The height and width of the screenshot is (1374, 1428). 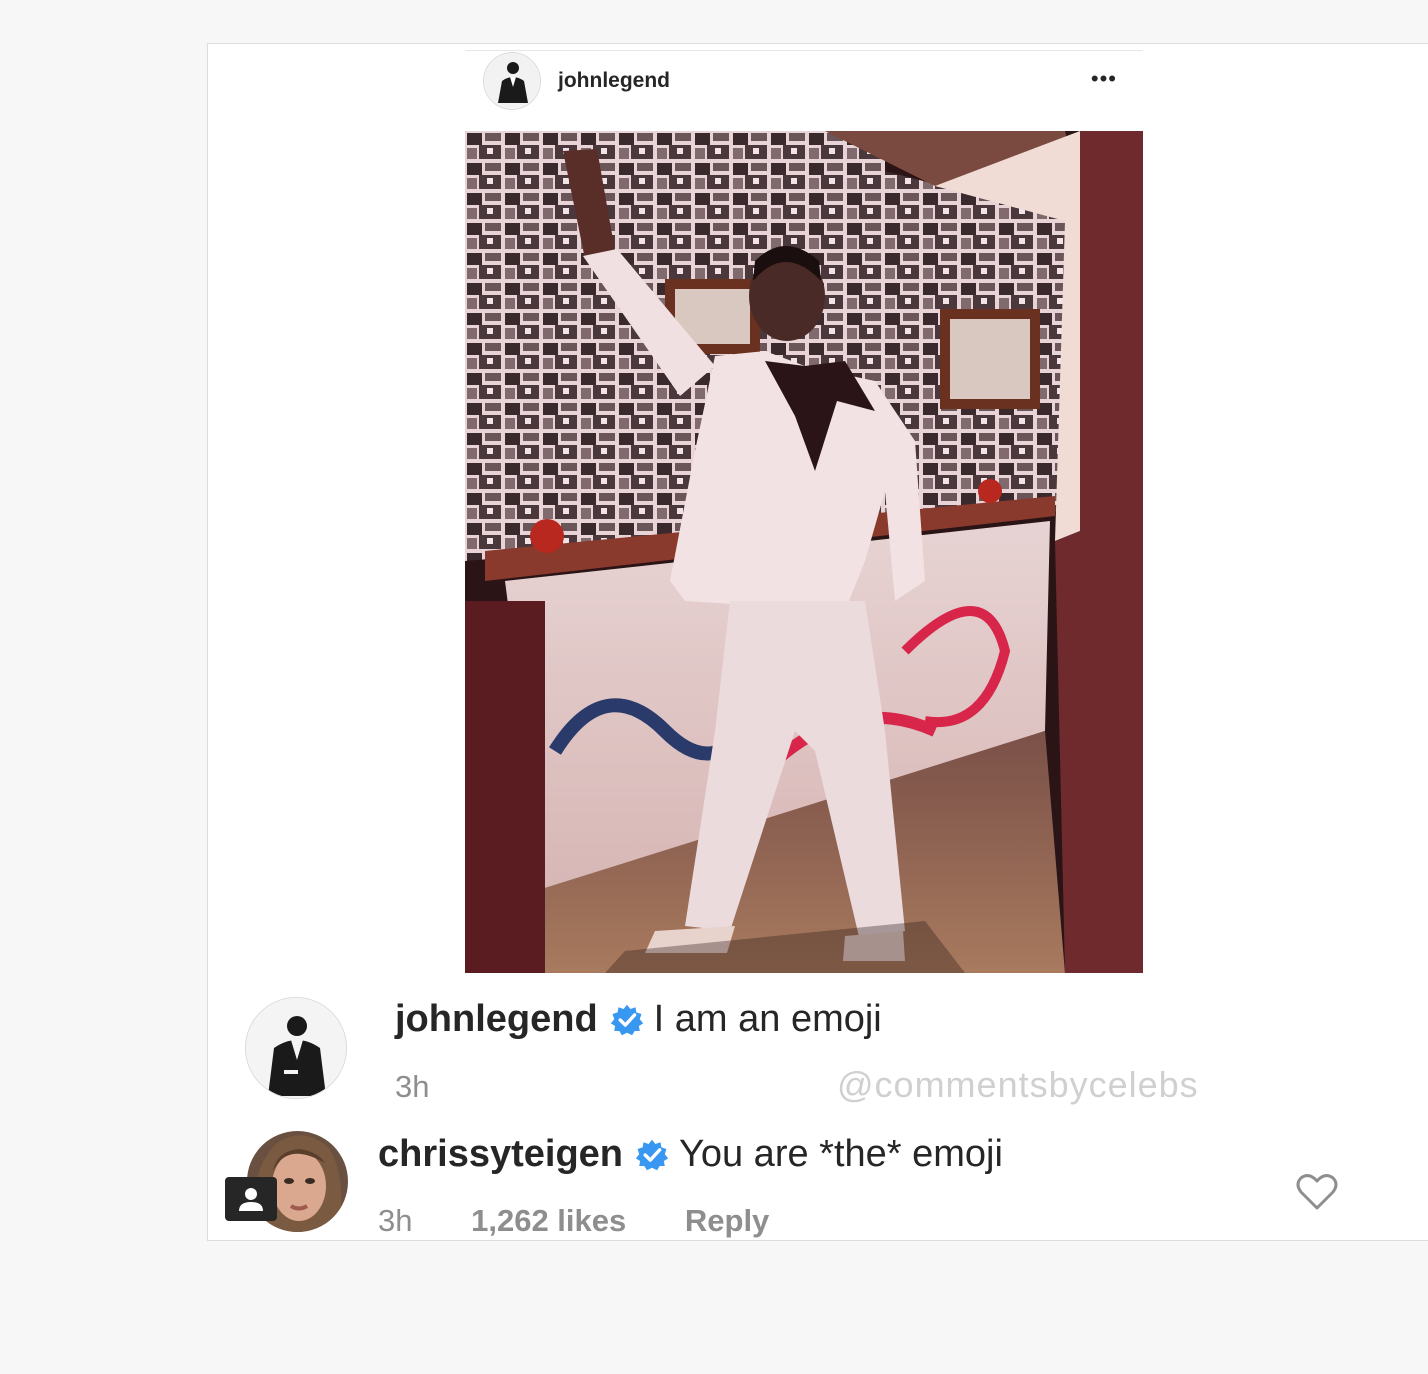 I want to click on watermark: @commentsbycelebs, so click(x=1018, y=1084).